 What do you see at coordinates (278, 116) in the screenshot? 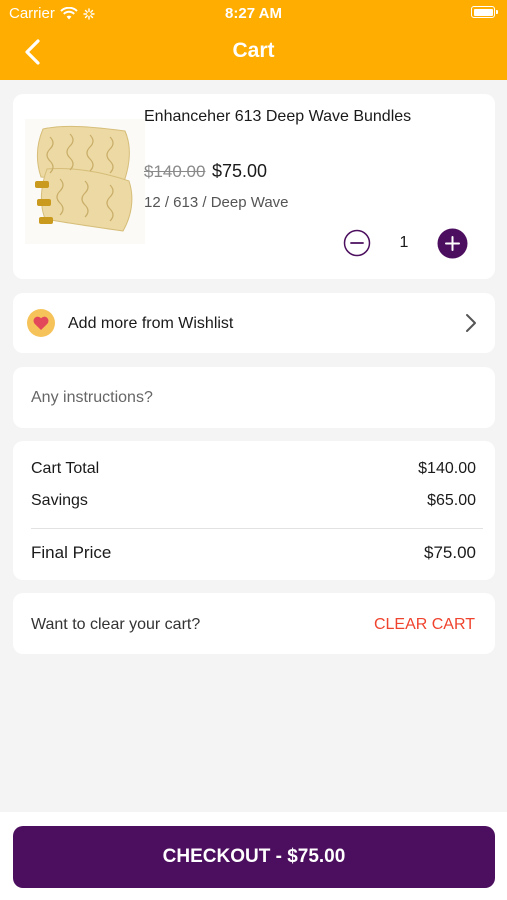
I see `product-name: Enhanceher 613 Deep Wave Bundles` at bounding box center [278, 116].